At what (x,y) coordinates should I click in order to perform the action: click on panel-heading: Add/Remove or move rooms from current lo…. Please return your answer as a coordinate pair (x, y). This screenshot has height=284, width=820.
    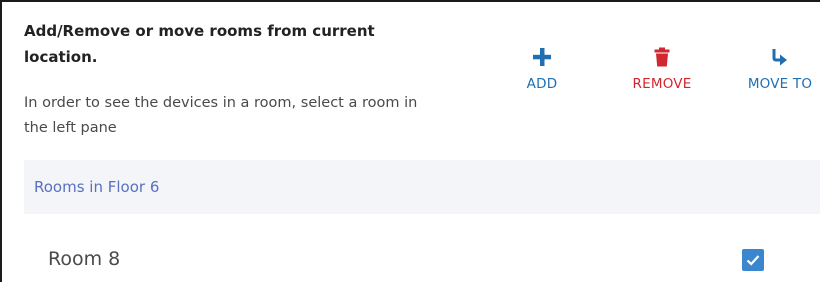
    Looking at the image, I should click on (199, 44).